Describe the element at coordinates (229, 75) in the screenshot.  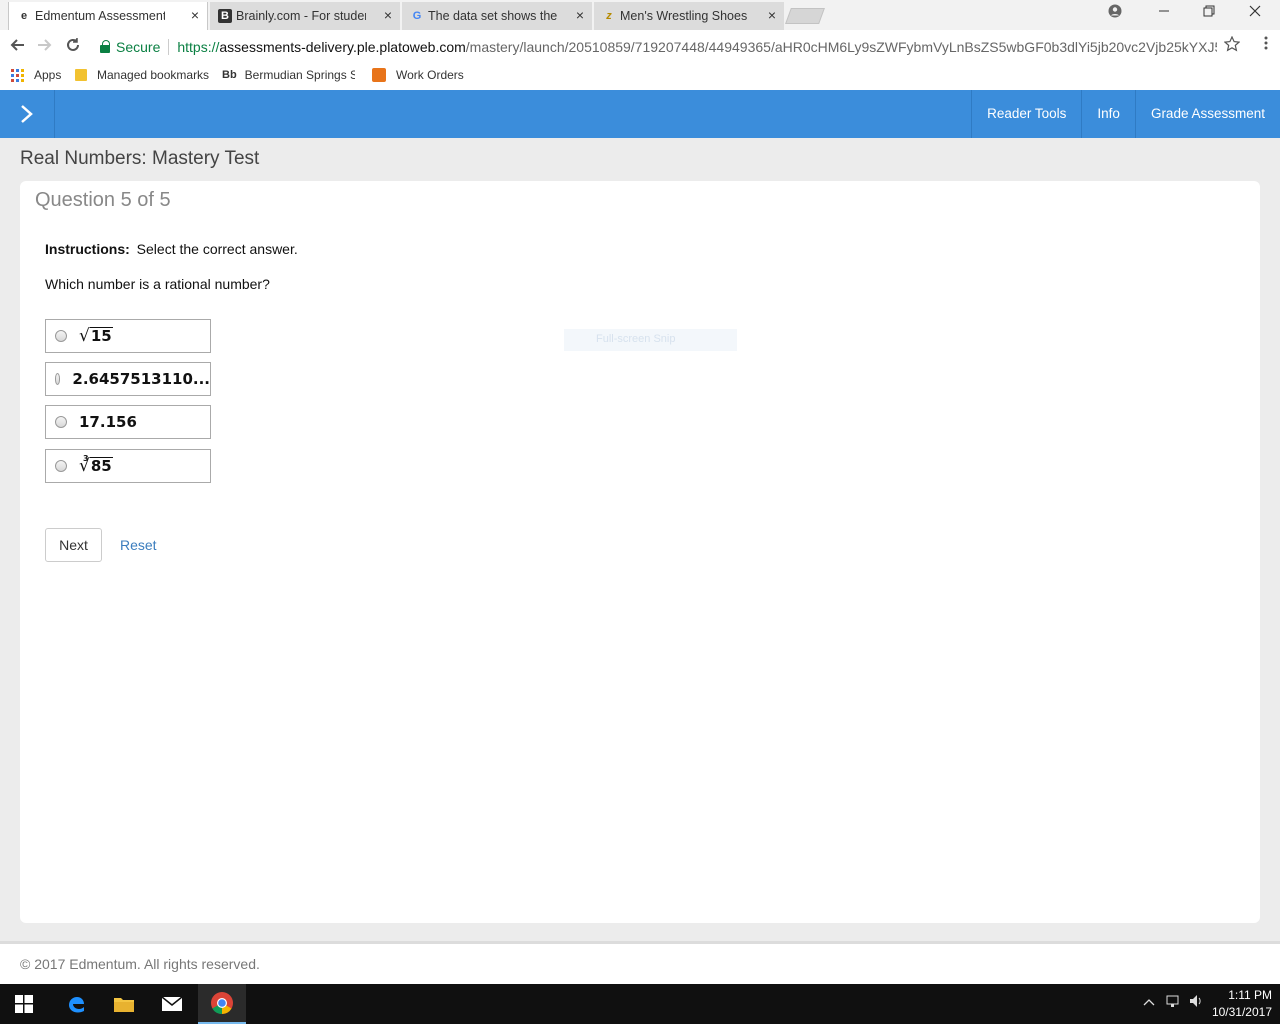
I see `blackboard-logo-icon: Bb` at that location.